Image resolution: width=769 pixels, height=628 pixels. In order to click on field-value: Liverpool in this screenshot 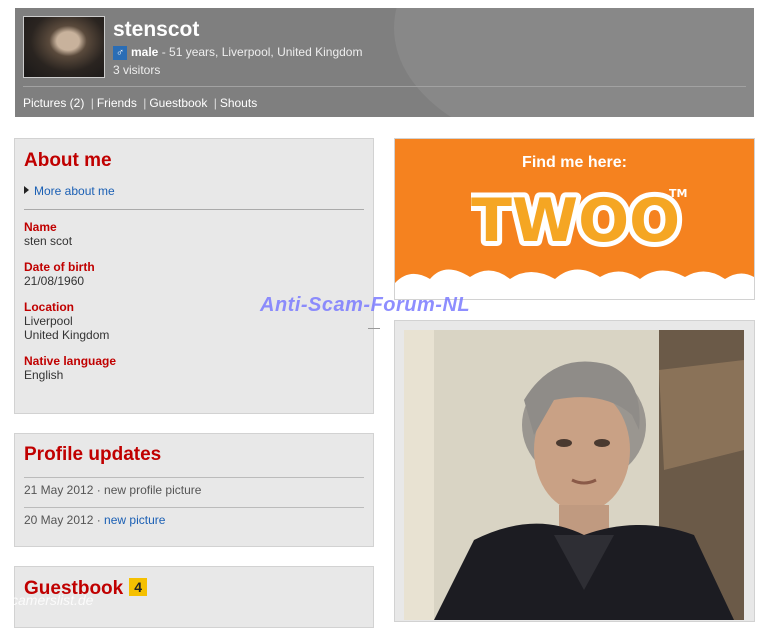, I will do `click(48, 321)`.